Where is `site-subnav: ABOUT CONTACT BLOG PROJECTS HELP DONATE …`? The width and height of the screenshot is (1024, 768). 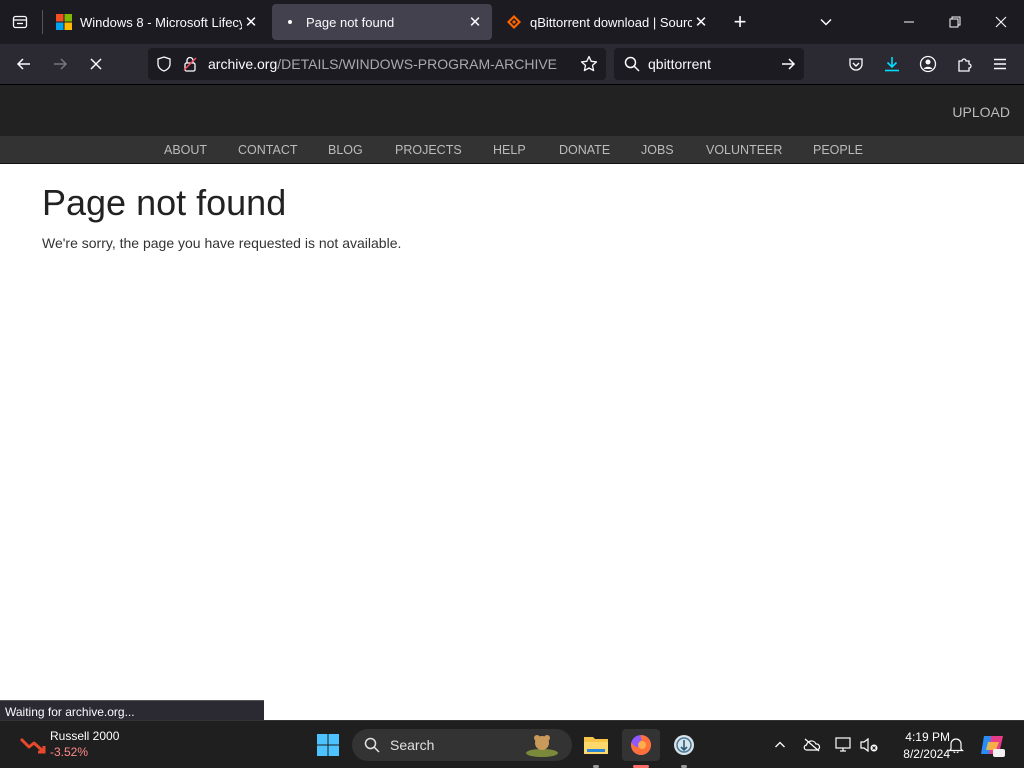
site-subnav: ABOUT CONTACT BLOG PROJECTS HELP DONATE … is located at coordinates (512, 150).